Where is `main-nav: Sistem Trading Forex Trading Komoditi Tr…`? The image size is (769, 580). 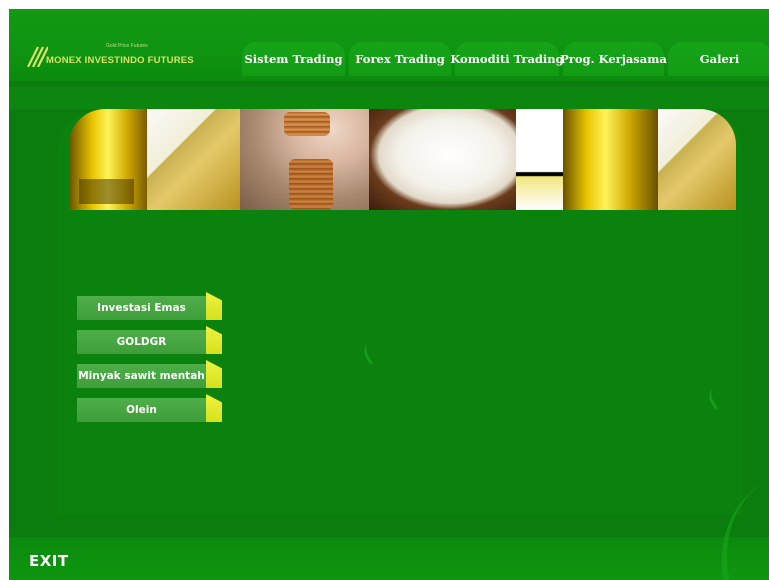 main-nav: Sistem Trading Forex Trading Komoditi Tr… is located at coordinates (505, 60).